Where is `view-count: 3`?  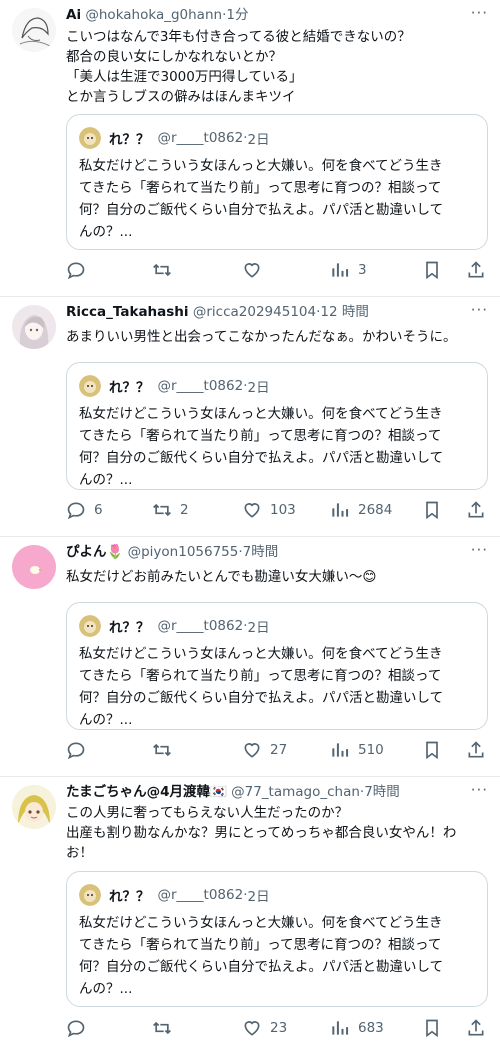
view-count: 3 is located at coordinates (362, 270).